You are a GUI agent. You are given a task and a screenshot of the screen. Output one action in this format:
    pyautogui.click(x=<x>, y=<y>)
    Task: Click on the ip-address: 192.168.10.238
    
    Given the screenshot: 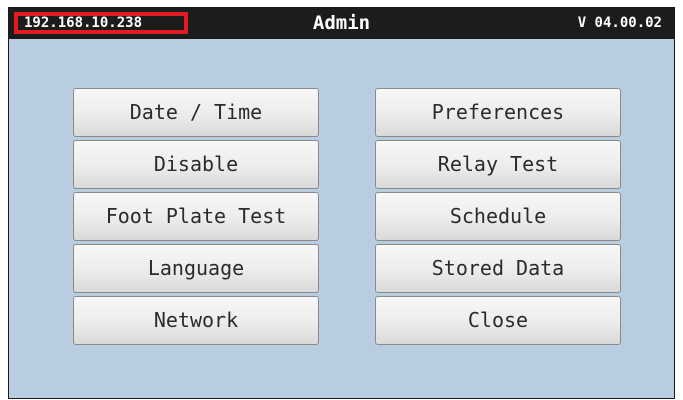 What is the action you would take?
    pyautogui.click(x=101, y=23)
    